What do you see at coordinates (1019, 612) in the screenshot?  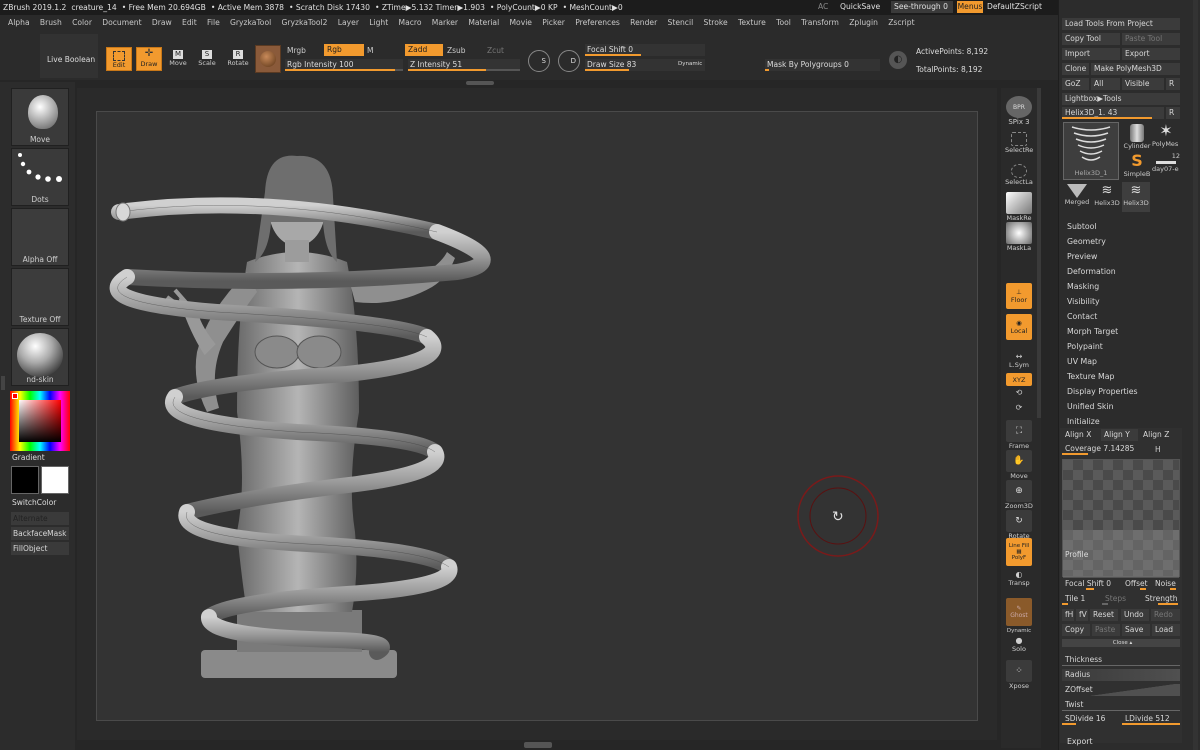 I see `ghost-button: ✎ Ghost` at bounding box center [1019, 612].